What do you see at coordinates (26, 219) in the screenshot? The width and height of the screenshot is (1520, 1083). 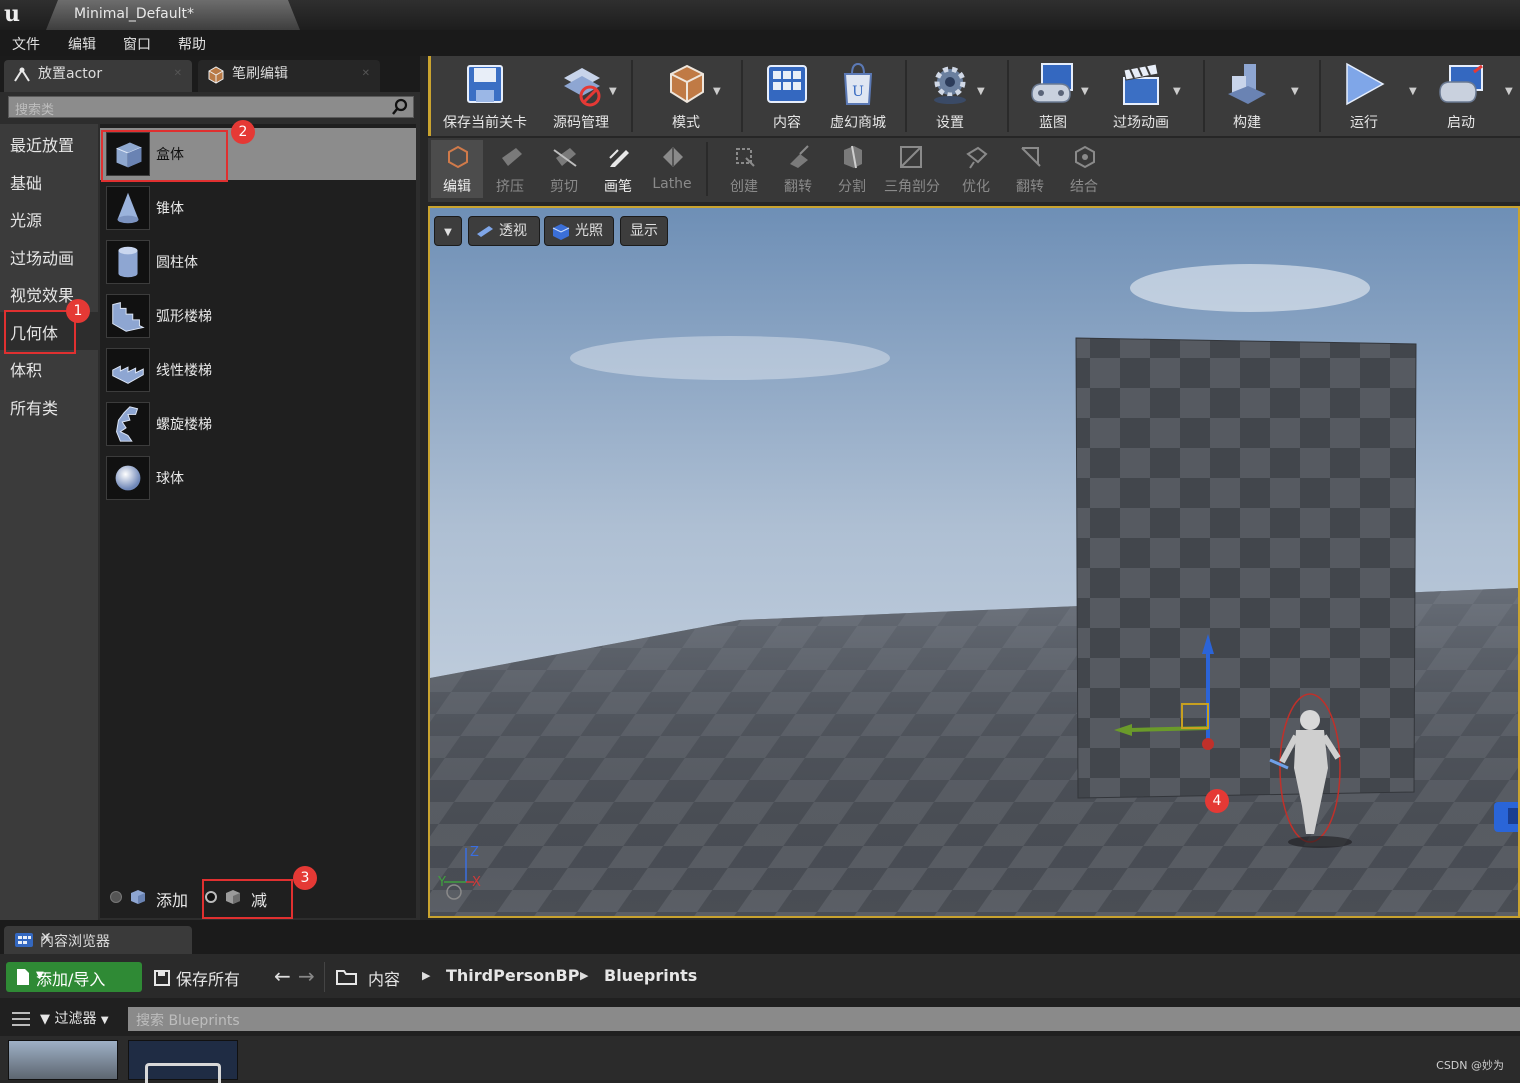 I see `category-lights: 光源` at bounding box center [26, 219].